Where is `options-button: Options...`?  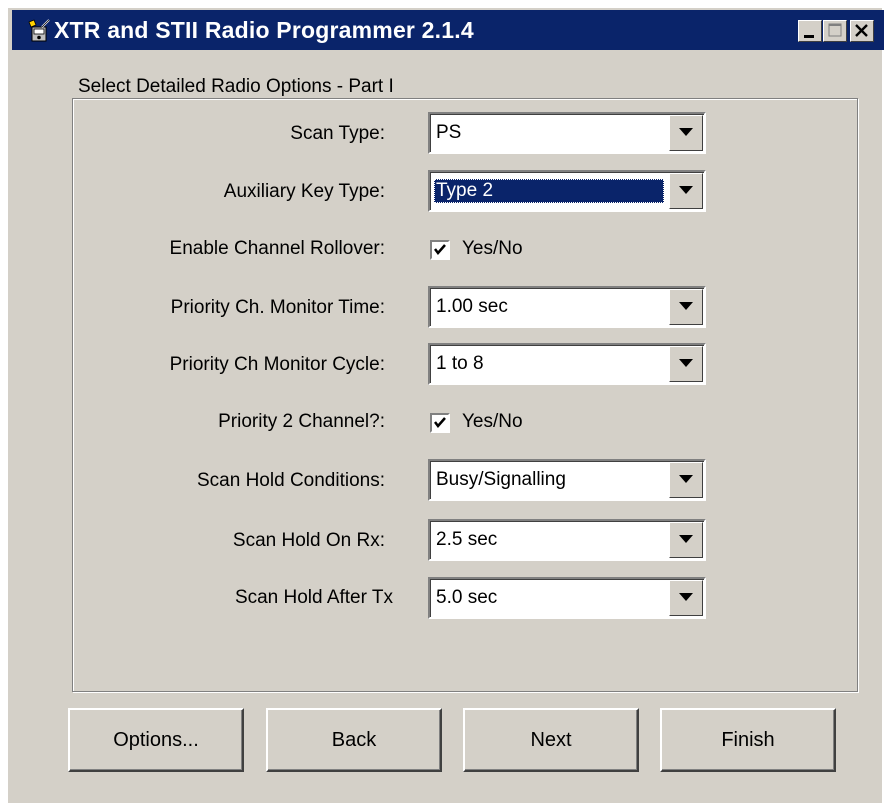
options-button: Options... is located at coordinates (156, 740).